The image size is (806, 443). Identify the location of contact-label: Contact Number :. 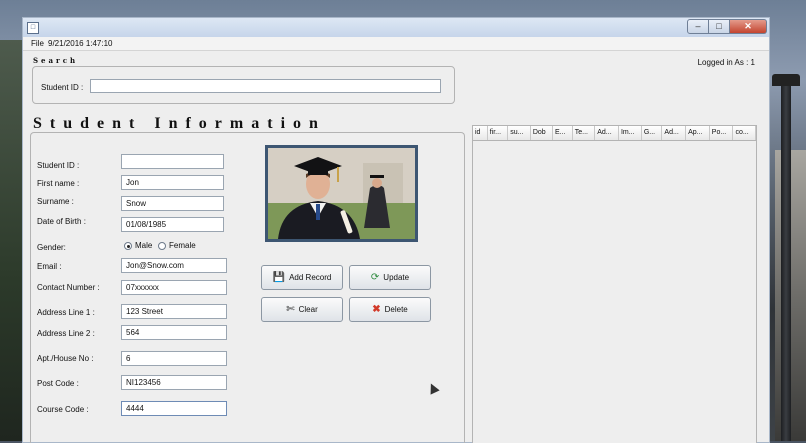
(68, 287).